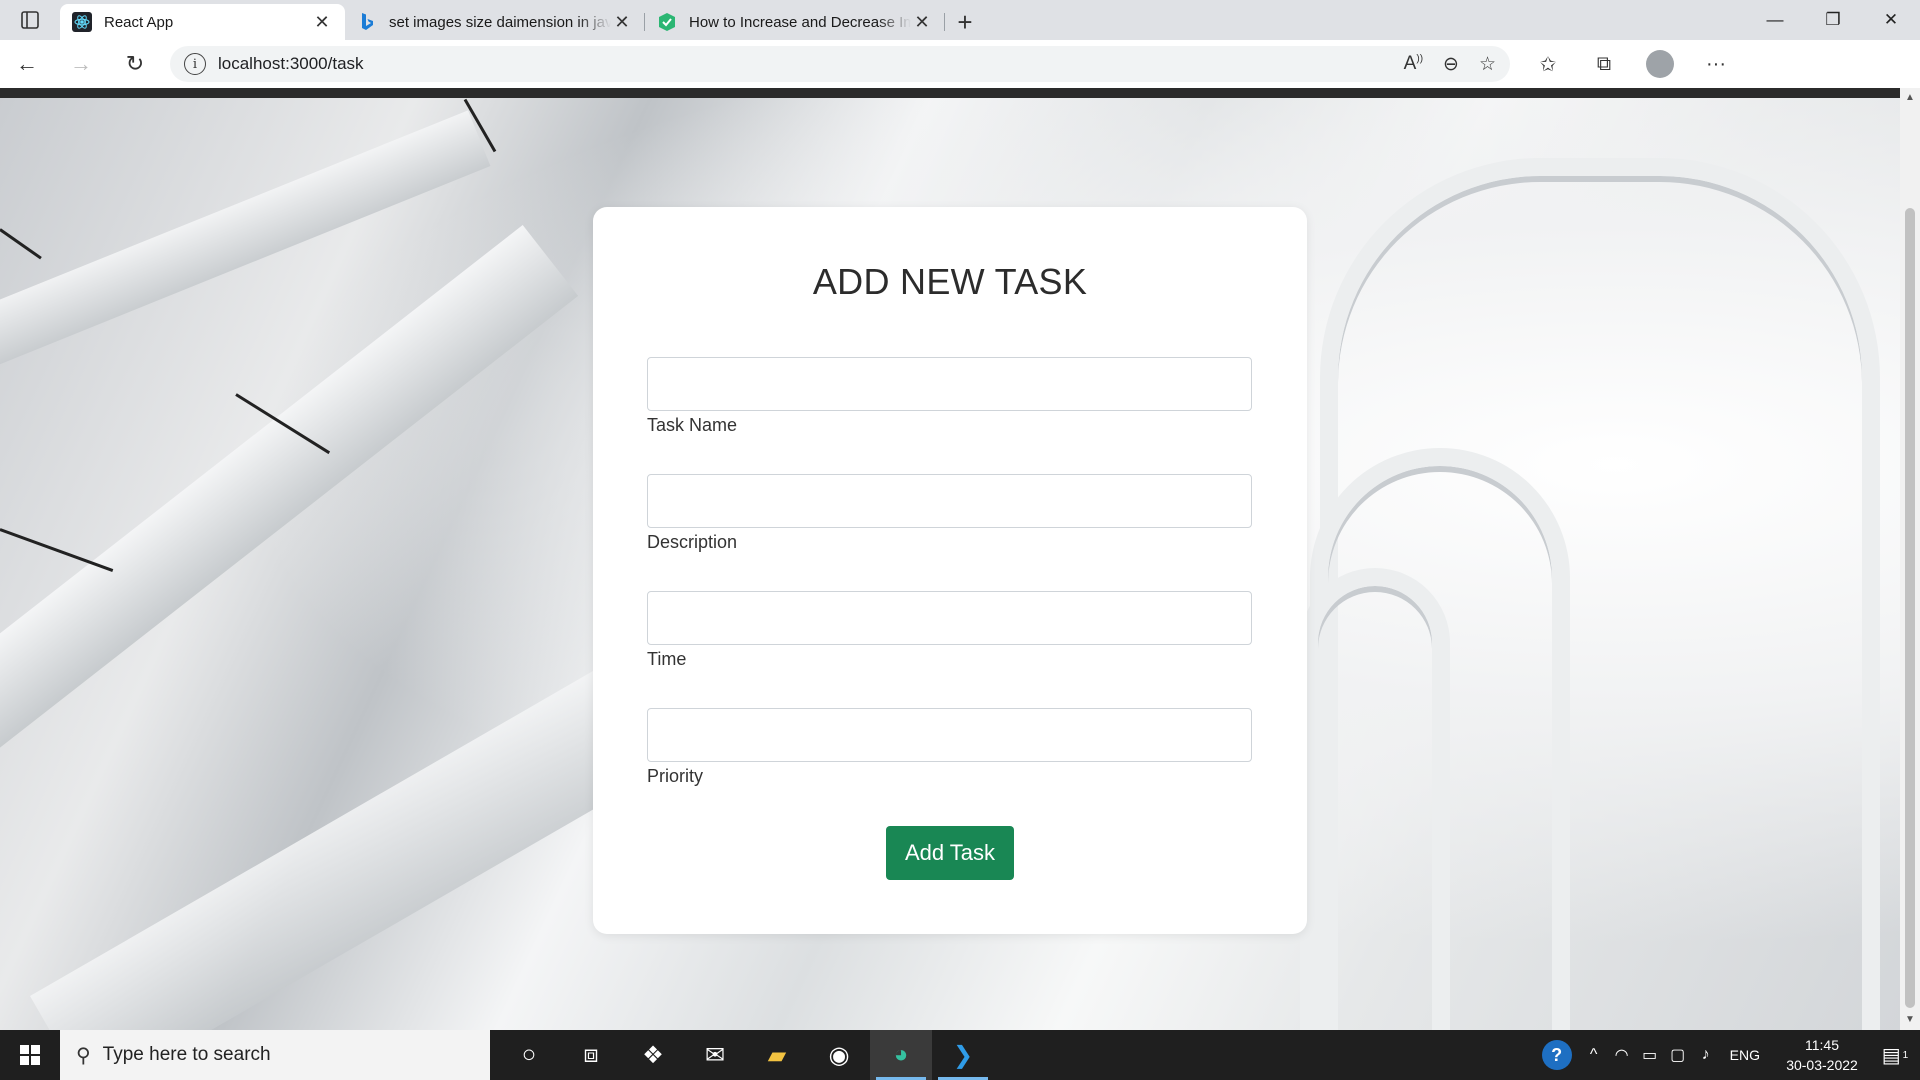 This screenshot has height=1080, width=1920. Describe the element at coordinates (1910, 1020) in the screenshot. I see `scroll-down-icon: ▼` at that location.